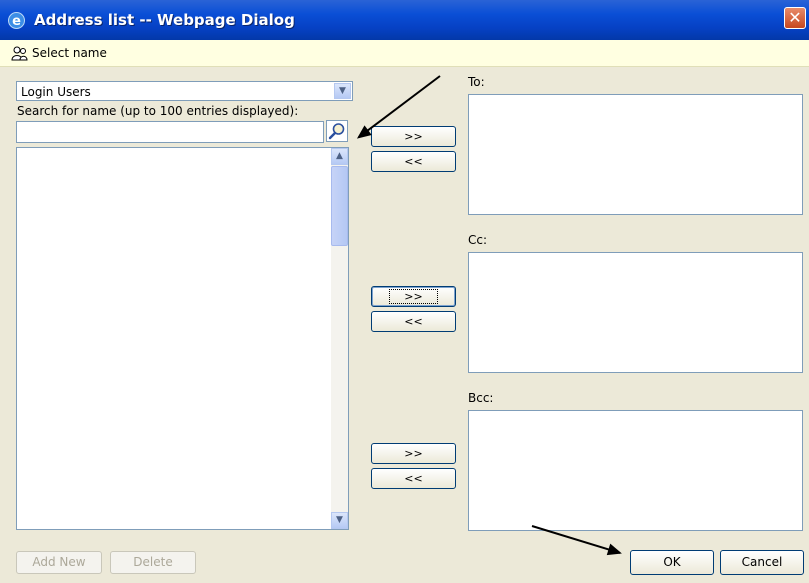 The height and width of the screenshot is (583, 809). Describe the element at coordinates (339, 338) in the screenshot. I see `listbox-scrollbar: ▲ ▼` at that location.